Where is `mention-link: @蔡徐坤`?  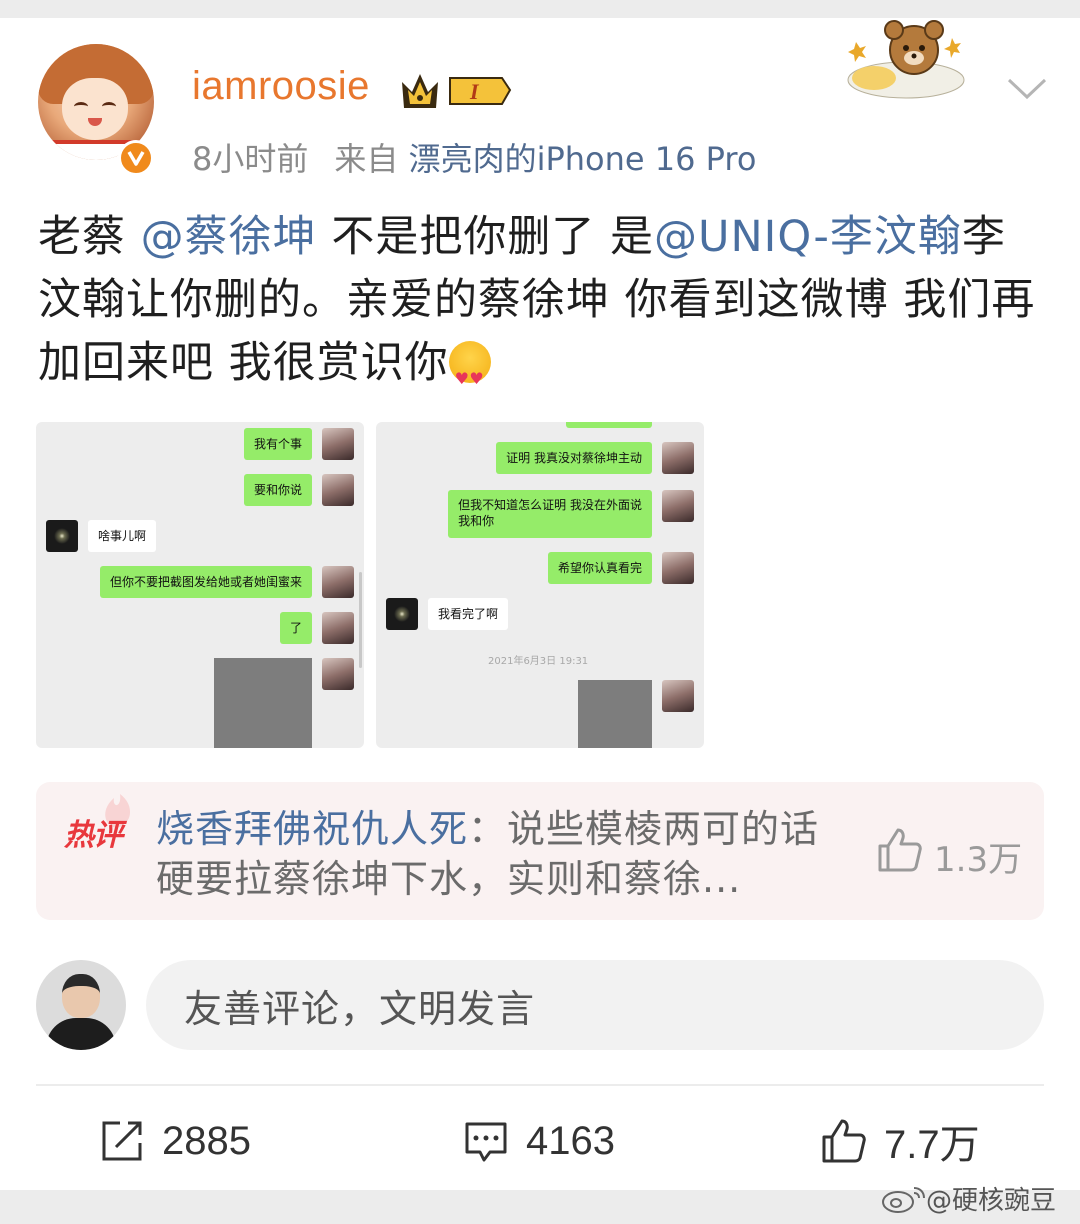
mention-link: @蔡徐坤 is located at coordinates (229, 237).